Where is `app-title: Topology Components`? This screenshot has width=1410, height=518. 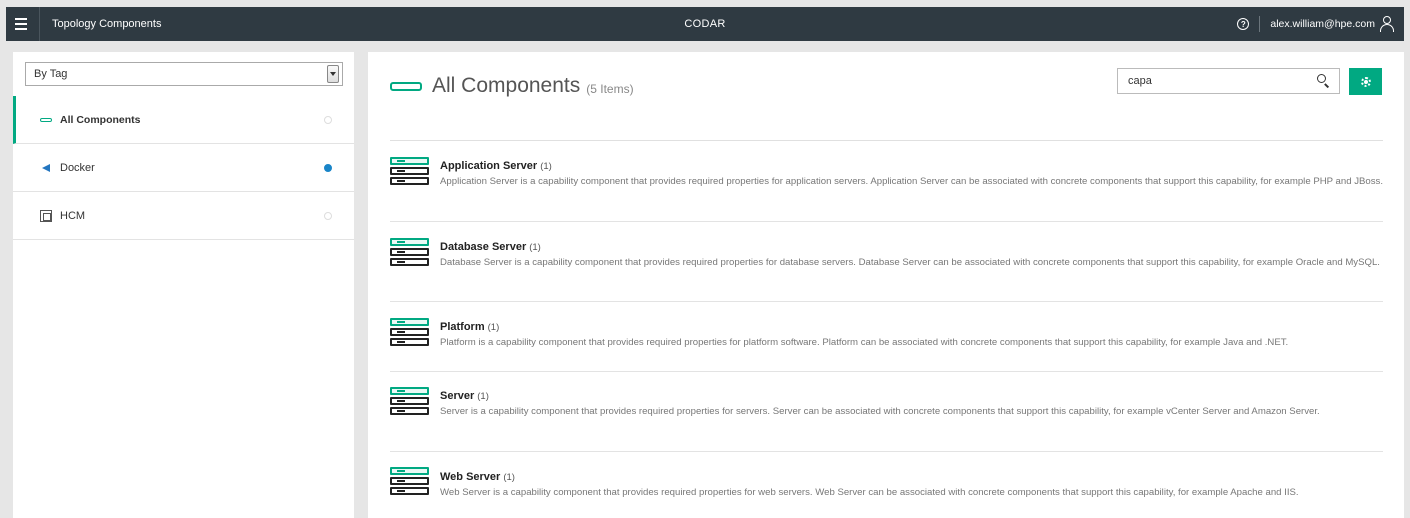 app-title: Topology Components is located at coordinates (107, 24).